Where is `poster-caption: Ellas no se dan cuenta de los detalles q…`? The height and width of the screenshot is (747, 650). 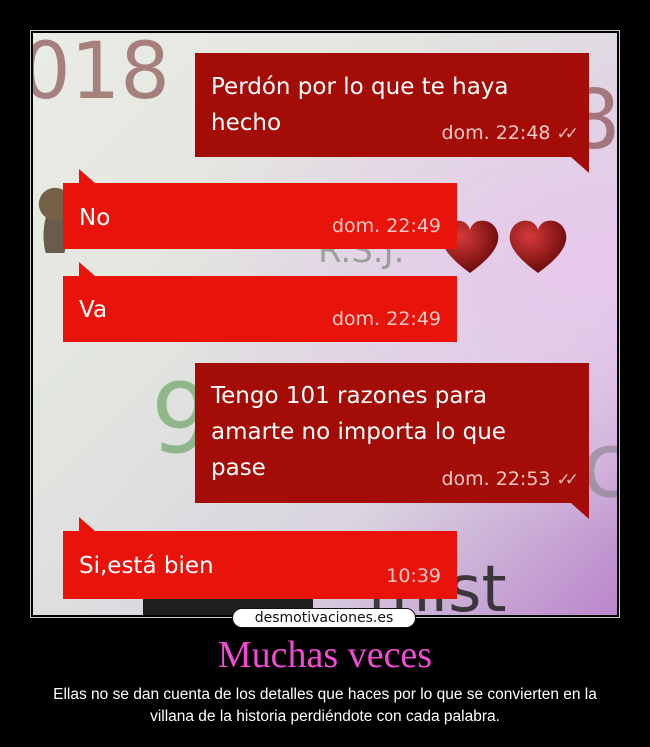 poster-caption: Ellas no se dan cuenta de los detalles q… is located at coordinates (325, 705).